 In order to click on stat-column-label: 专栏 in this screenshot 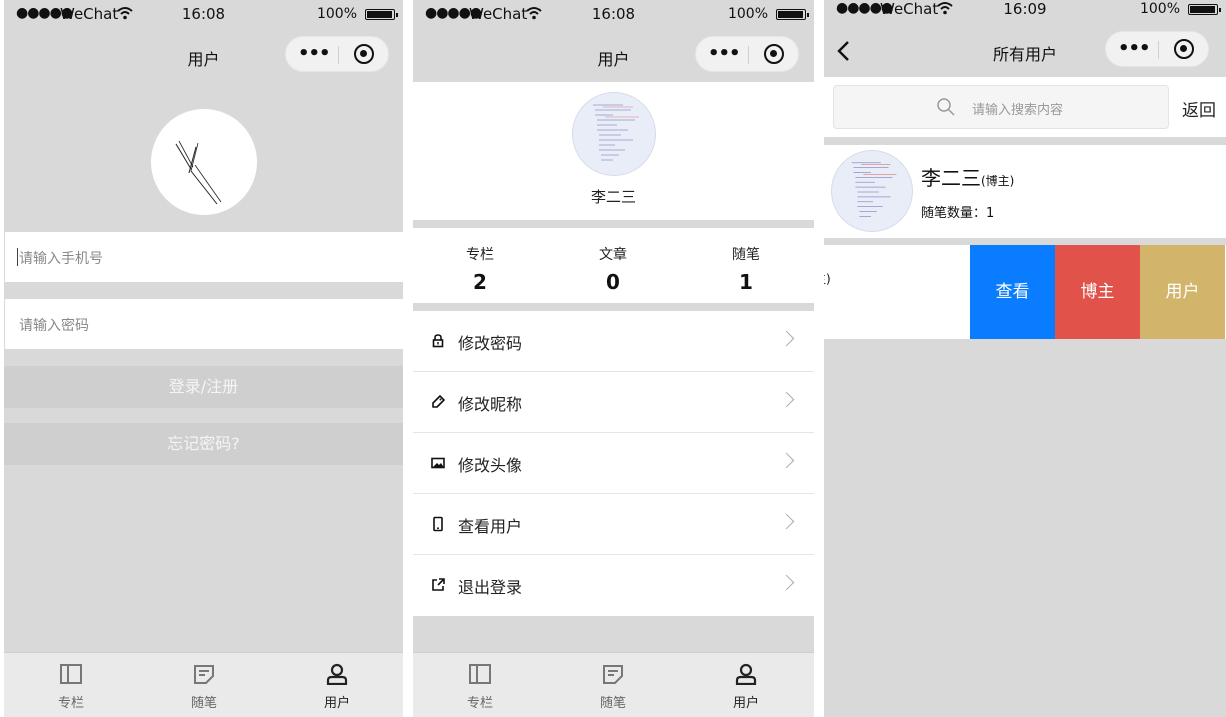, I will do `click(480, 255)`.